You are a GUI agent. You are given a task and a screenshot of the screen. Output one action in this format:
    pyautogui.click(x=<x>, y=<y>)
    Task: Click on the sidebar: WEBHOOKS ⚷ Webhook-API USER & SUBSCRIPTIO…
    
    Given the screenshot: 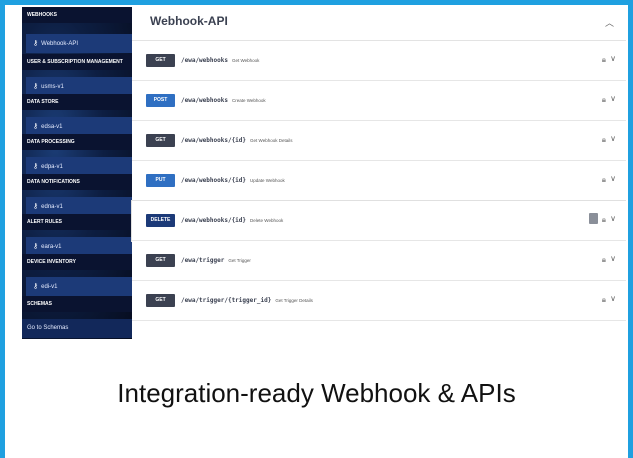 What is the action you would take?
    pyautogui.click(x=77, y=173)
    